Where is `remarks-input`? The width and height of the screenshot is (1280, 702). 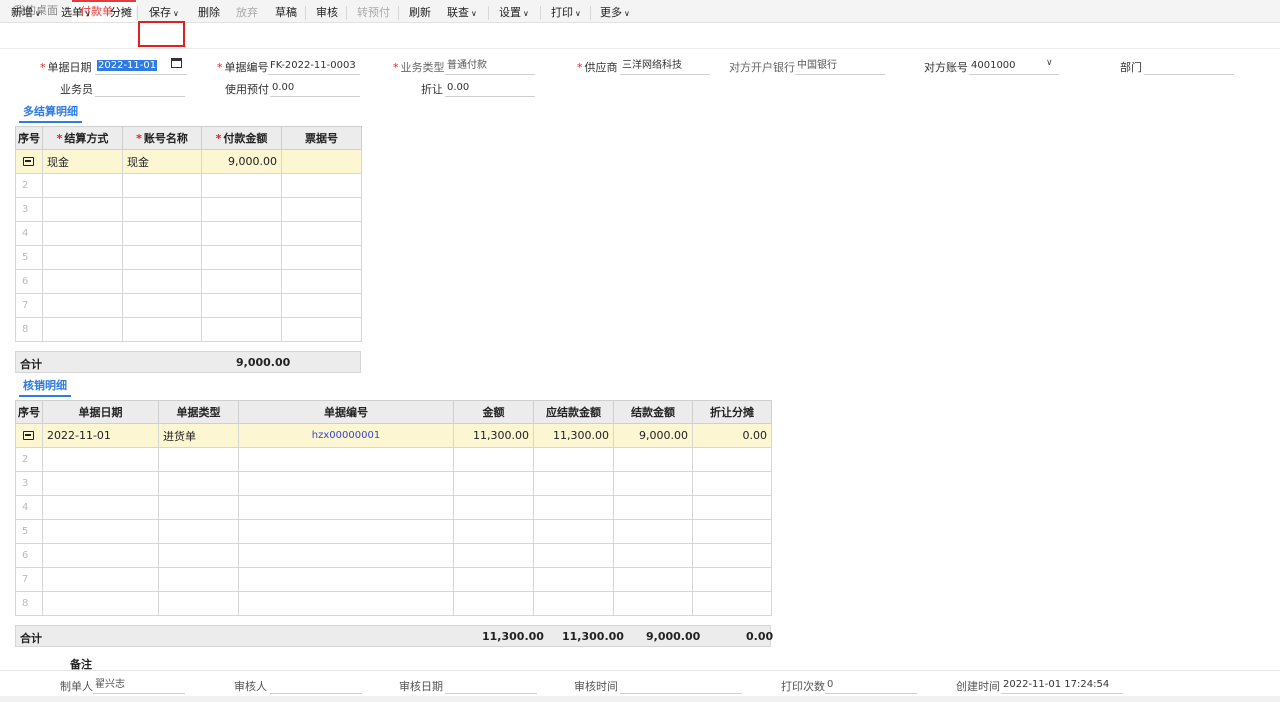 remarks-input is located at coordinates (685, 662).